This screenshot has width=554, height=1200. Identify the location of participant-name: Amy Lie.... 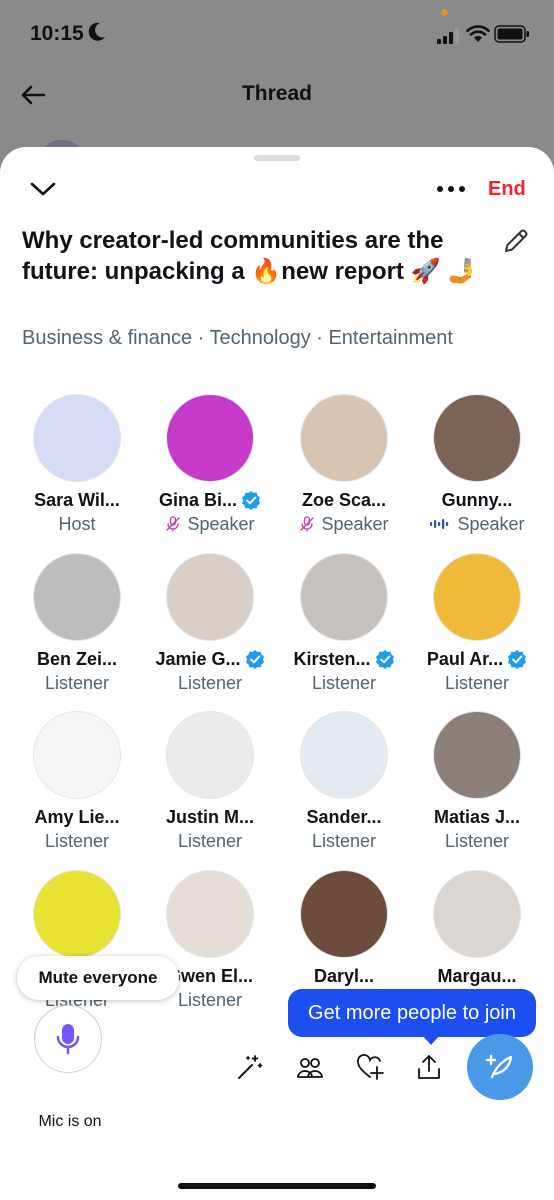
(77, 817).